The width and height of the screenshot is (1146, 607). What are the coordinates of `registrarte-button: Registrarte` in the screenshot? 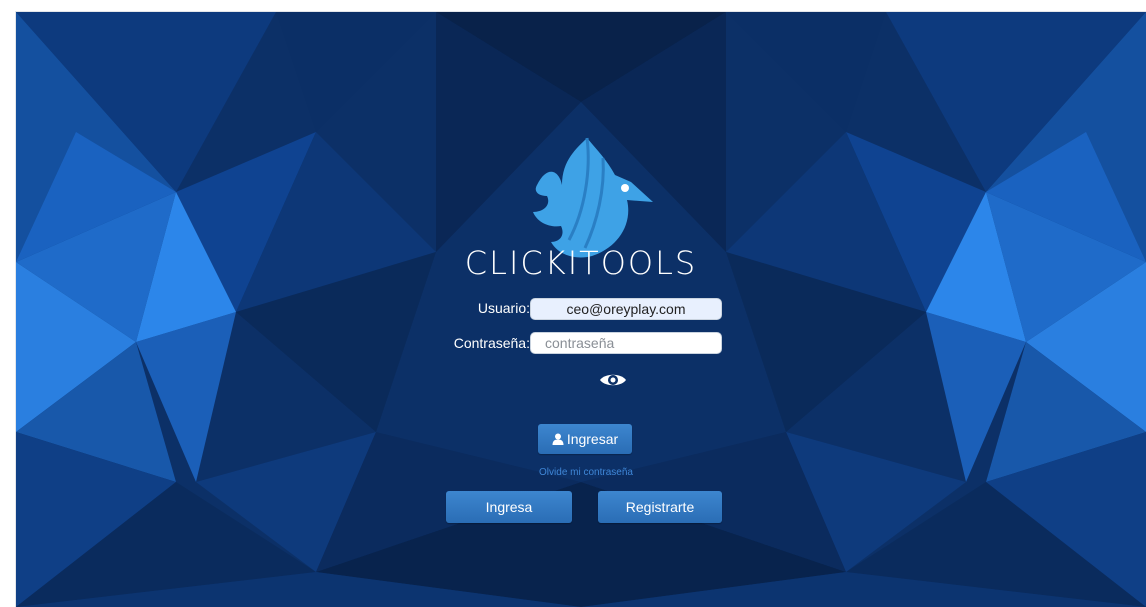 It's located at (660, 507).